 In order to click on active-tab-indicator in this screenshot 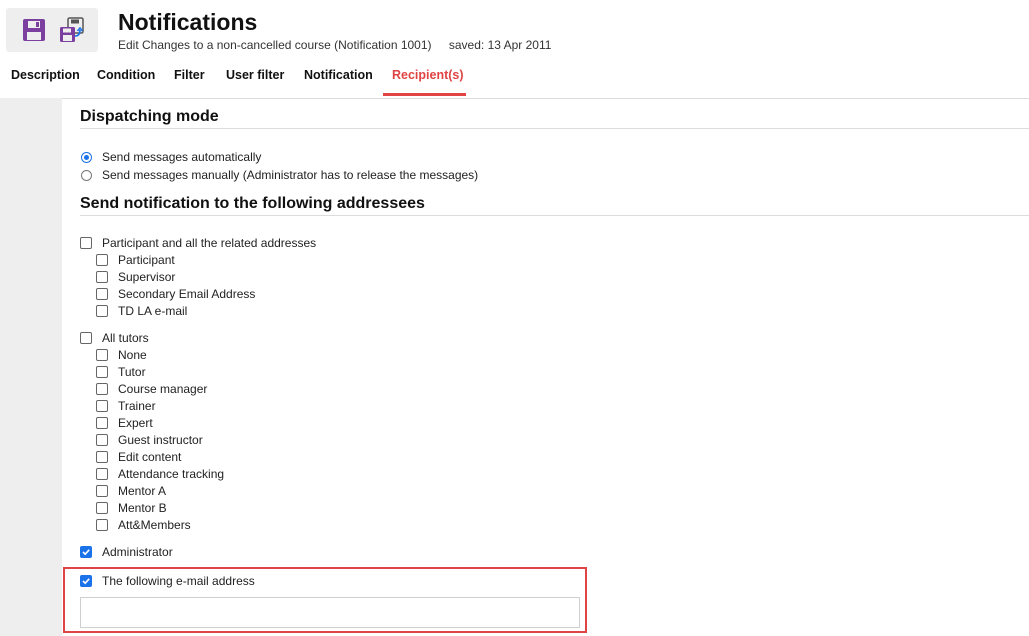, I will do `click(424, 94)`.